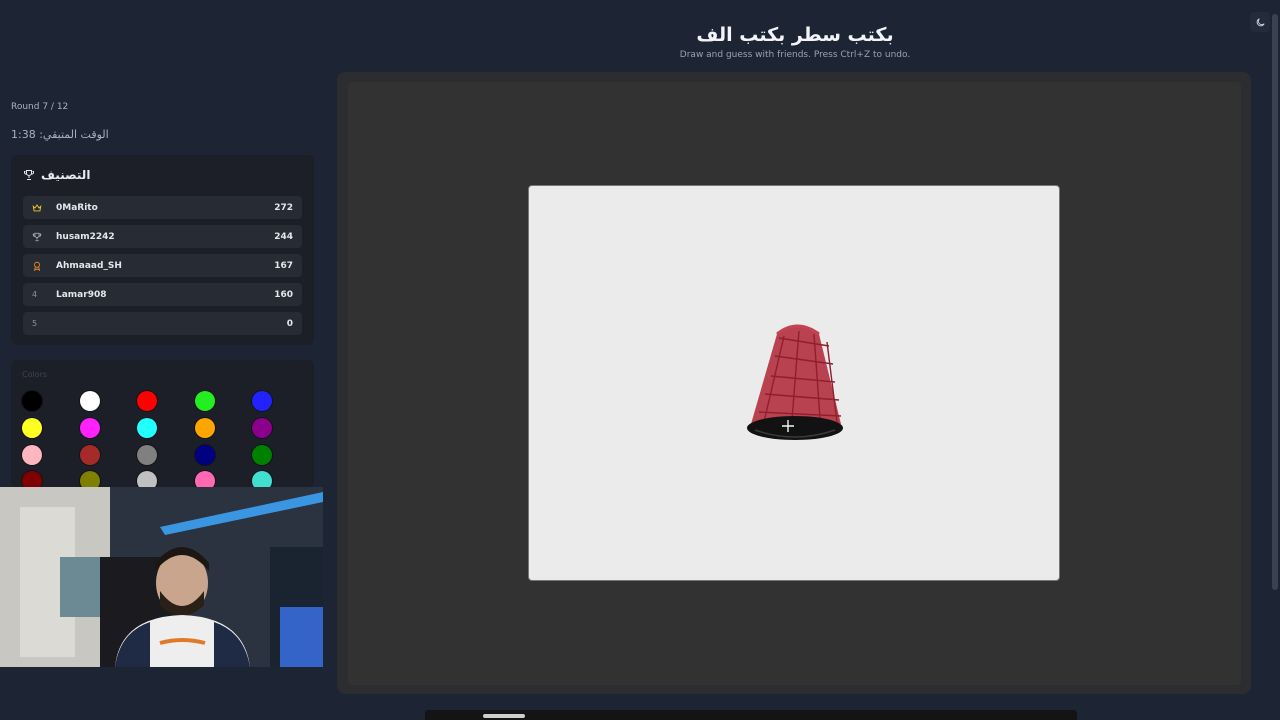 This screenshot has height=720, width=1280. I want to click on sketch-drawing, so click(795, 382).